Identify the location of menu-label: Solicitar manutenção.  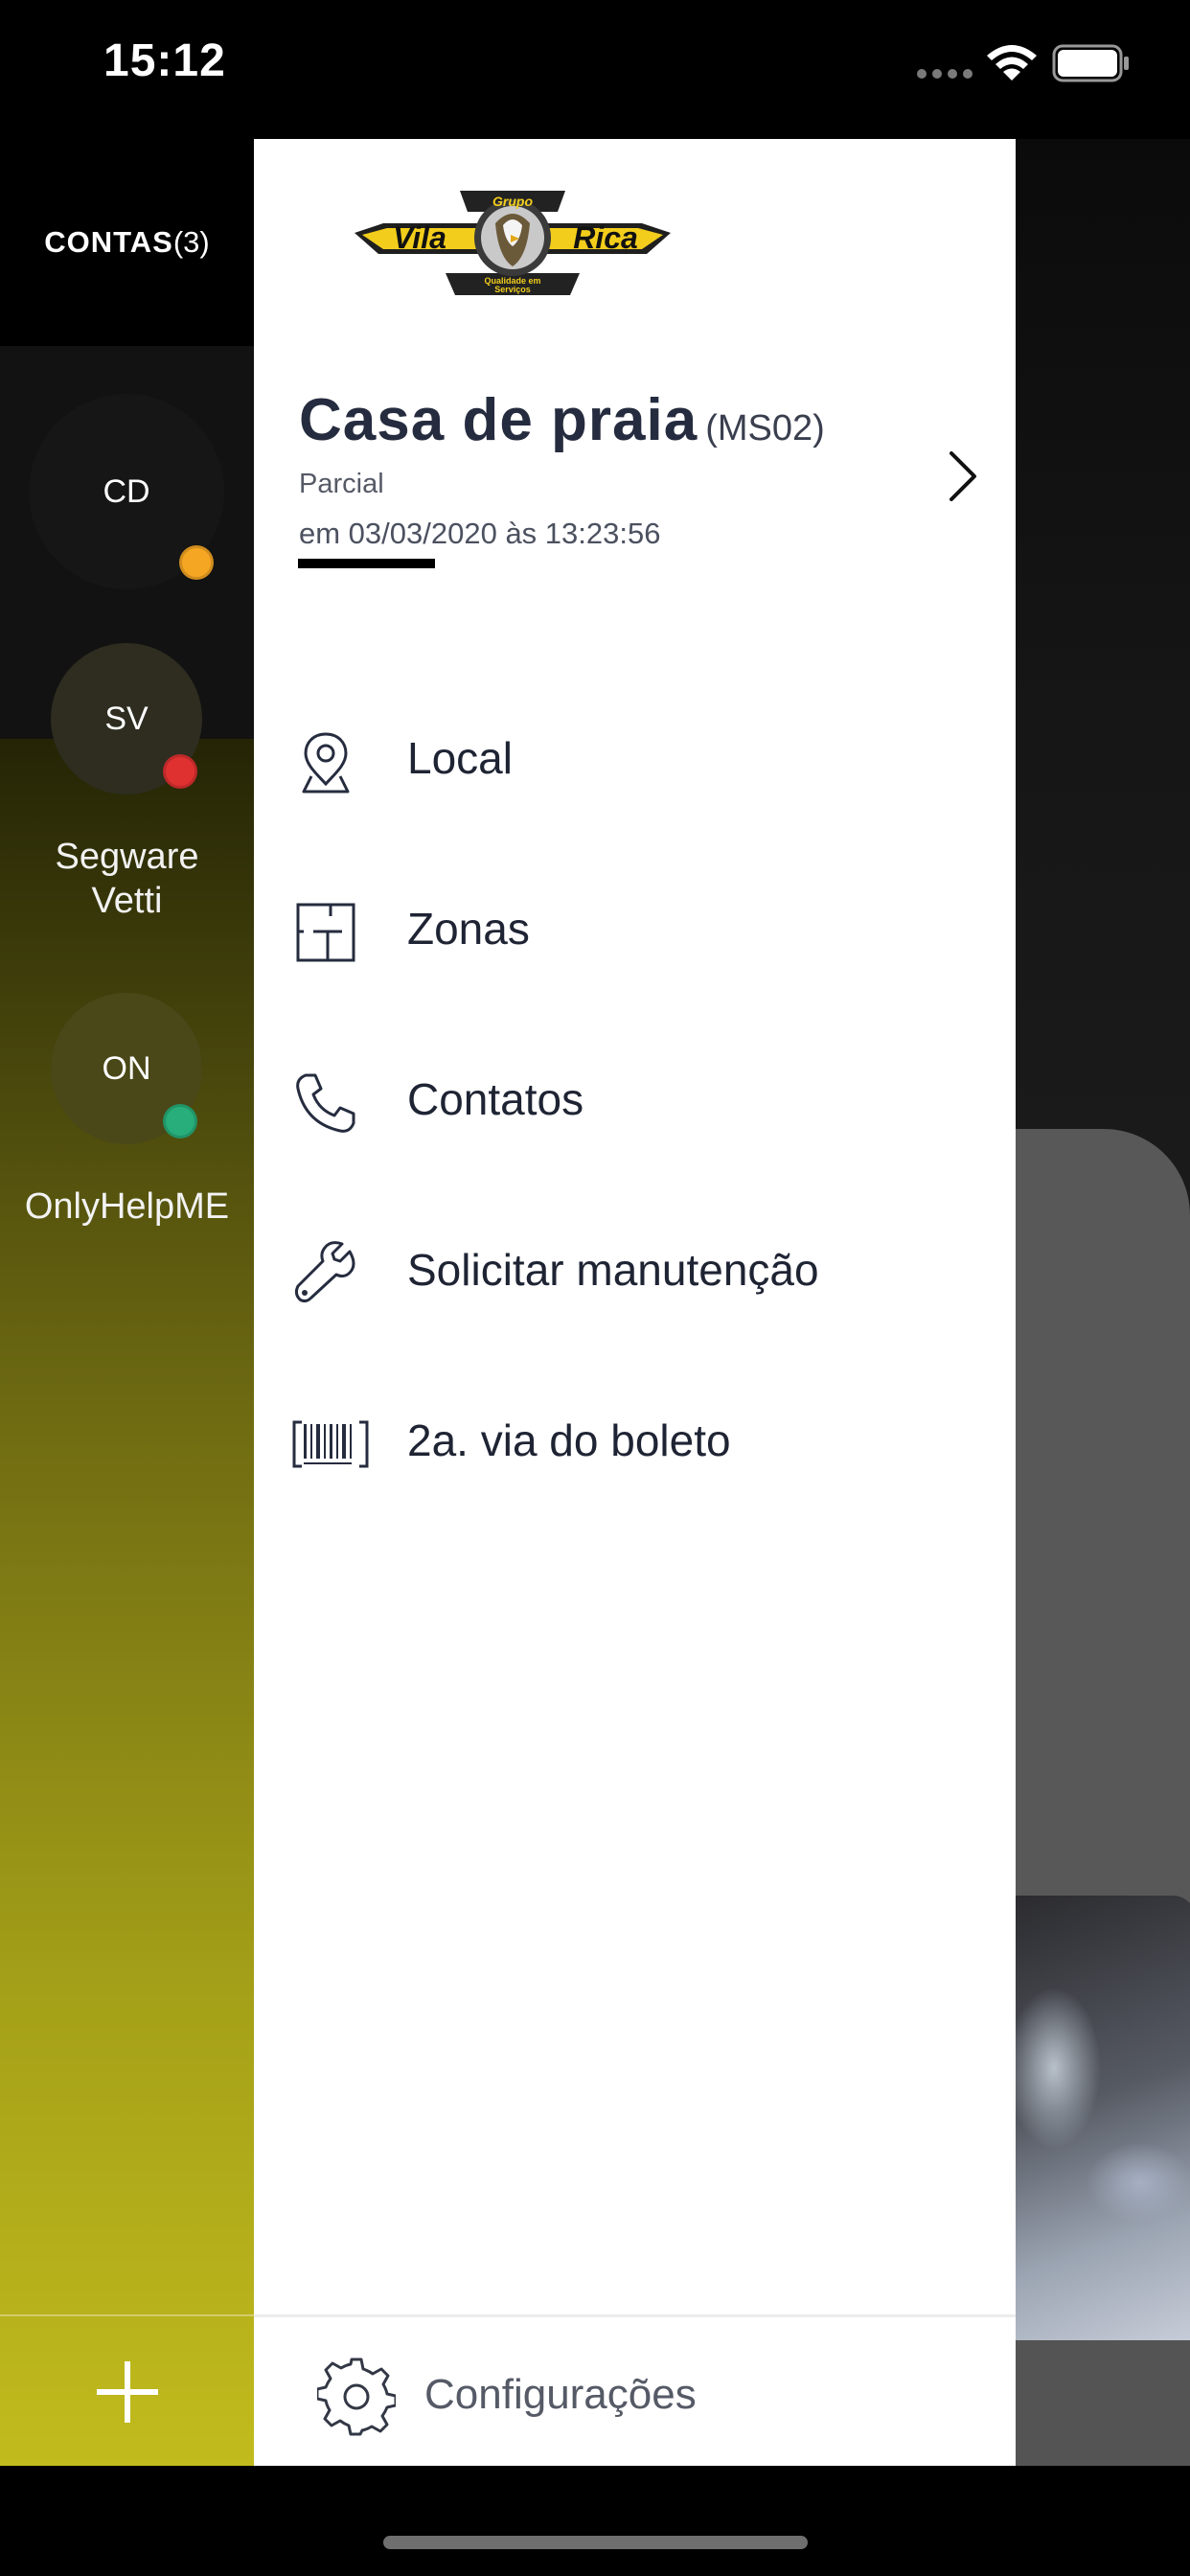
(613, 1270).